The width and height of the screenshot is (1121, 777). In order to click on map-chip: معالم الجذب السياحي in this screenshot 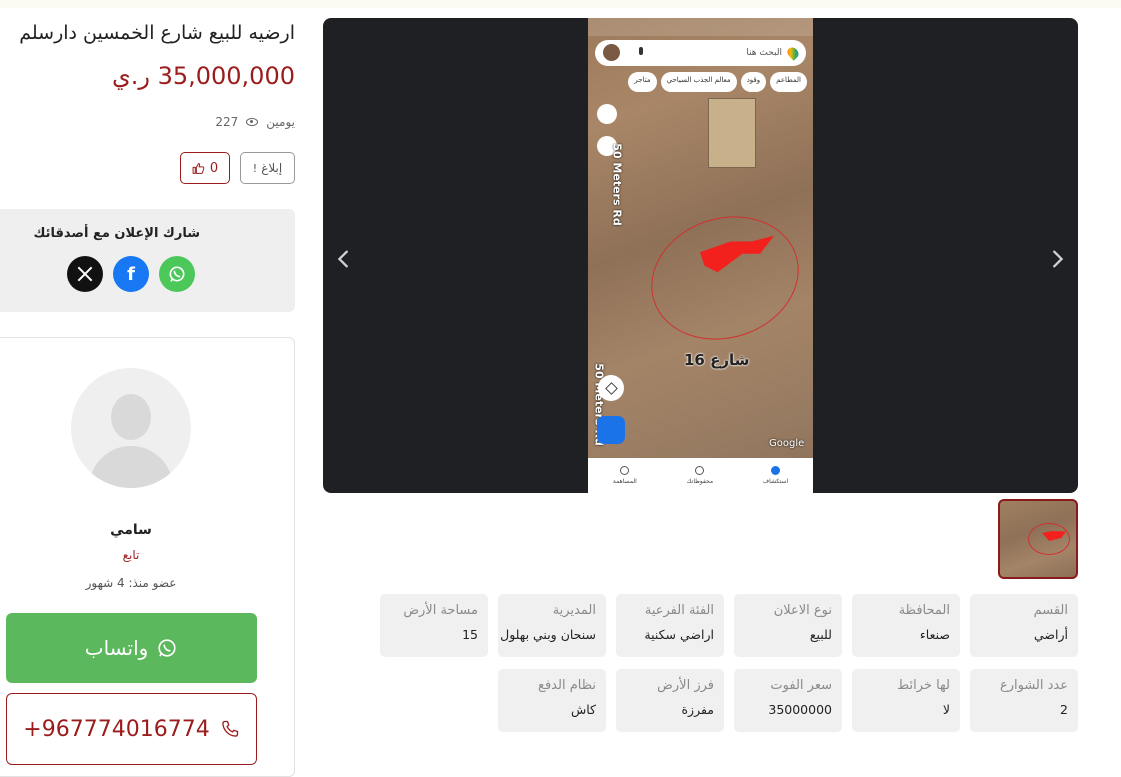, I will do `click(698, 82)`.